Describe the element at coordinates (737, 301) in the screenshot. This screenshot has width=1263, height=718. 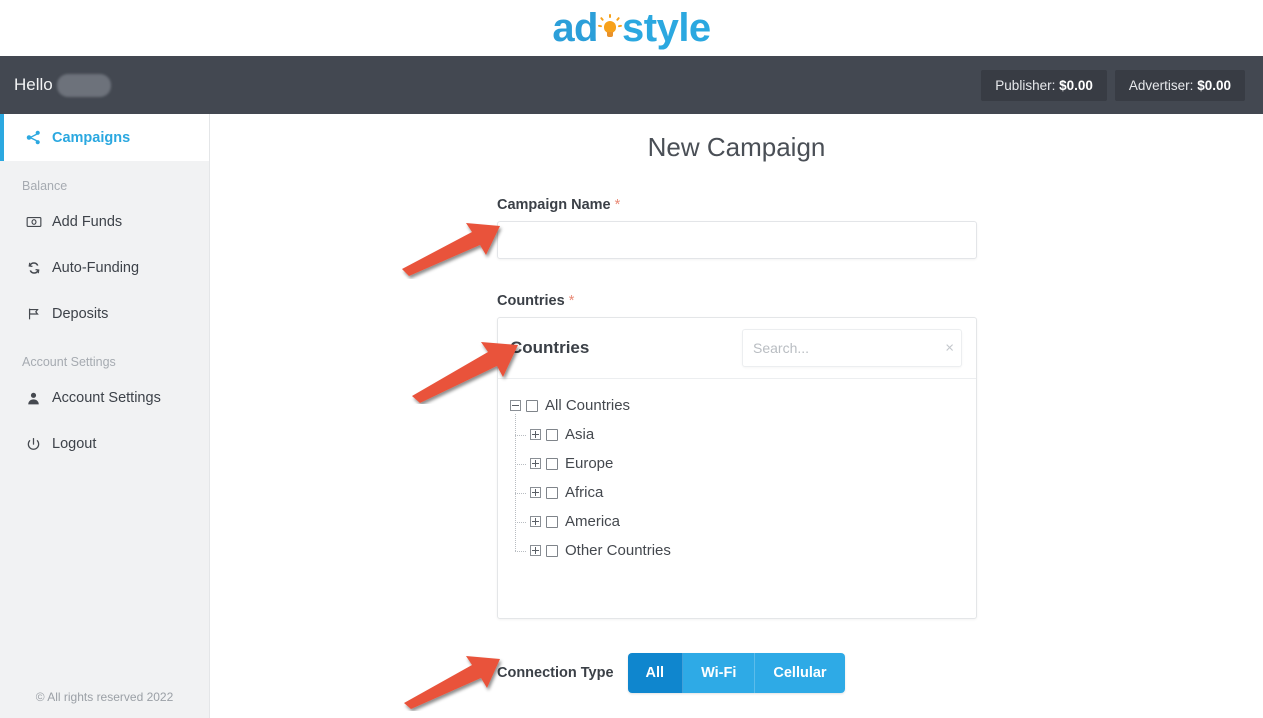
I see `countries-label: Countries *` at that location.